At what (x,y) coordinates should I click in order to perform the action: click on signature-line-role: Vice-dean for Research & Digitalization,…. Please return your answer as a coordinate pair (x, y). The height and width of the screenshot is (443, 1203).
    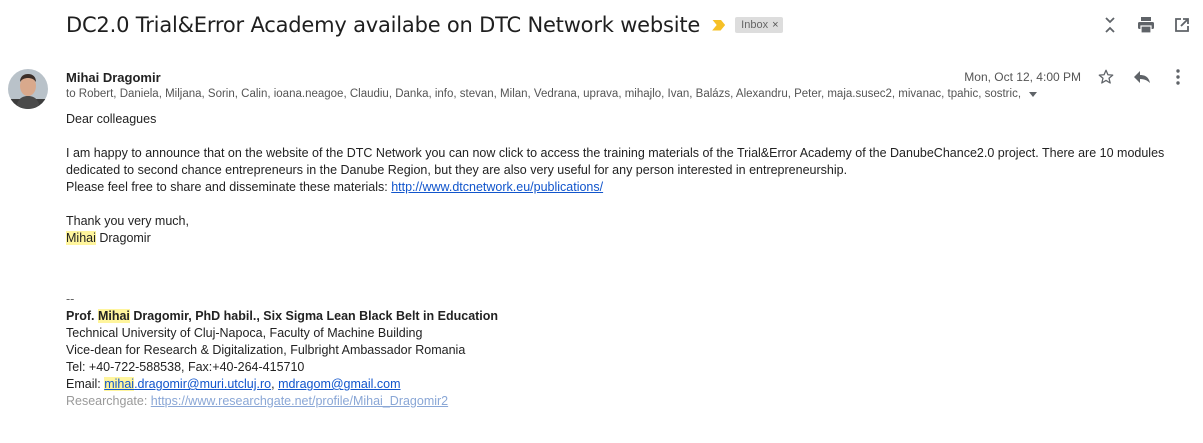
    Looking at the image, I should click on (266, 350).